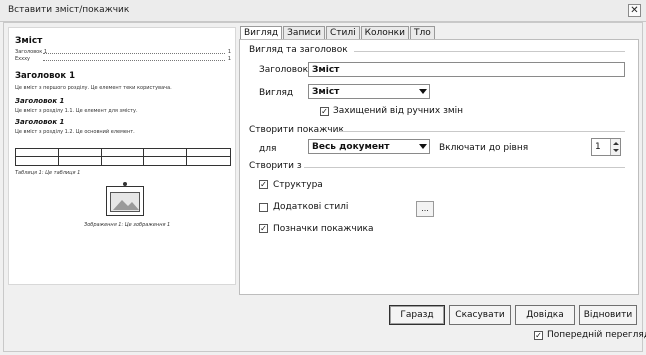  I want to click on preview-heading-1: Заголовок 1, so click(45, 76).